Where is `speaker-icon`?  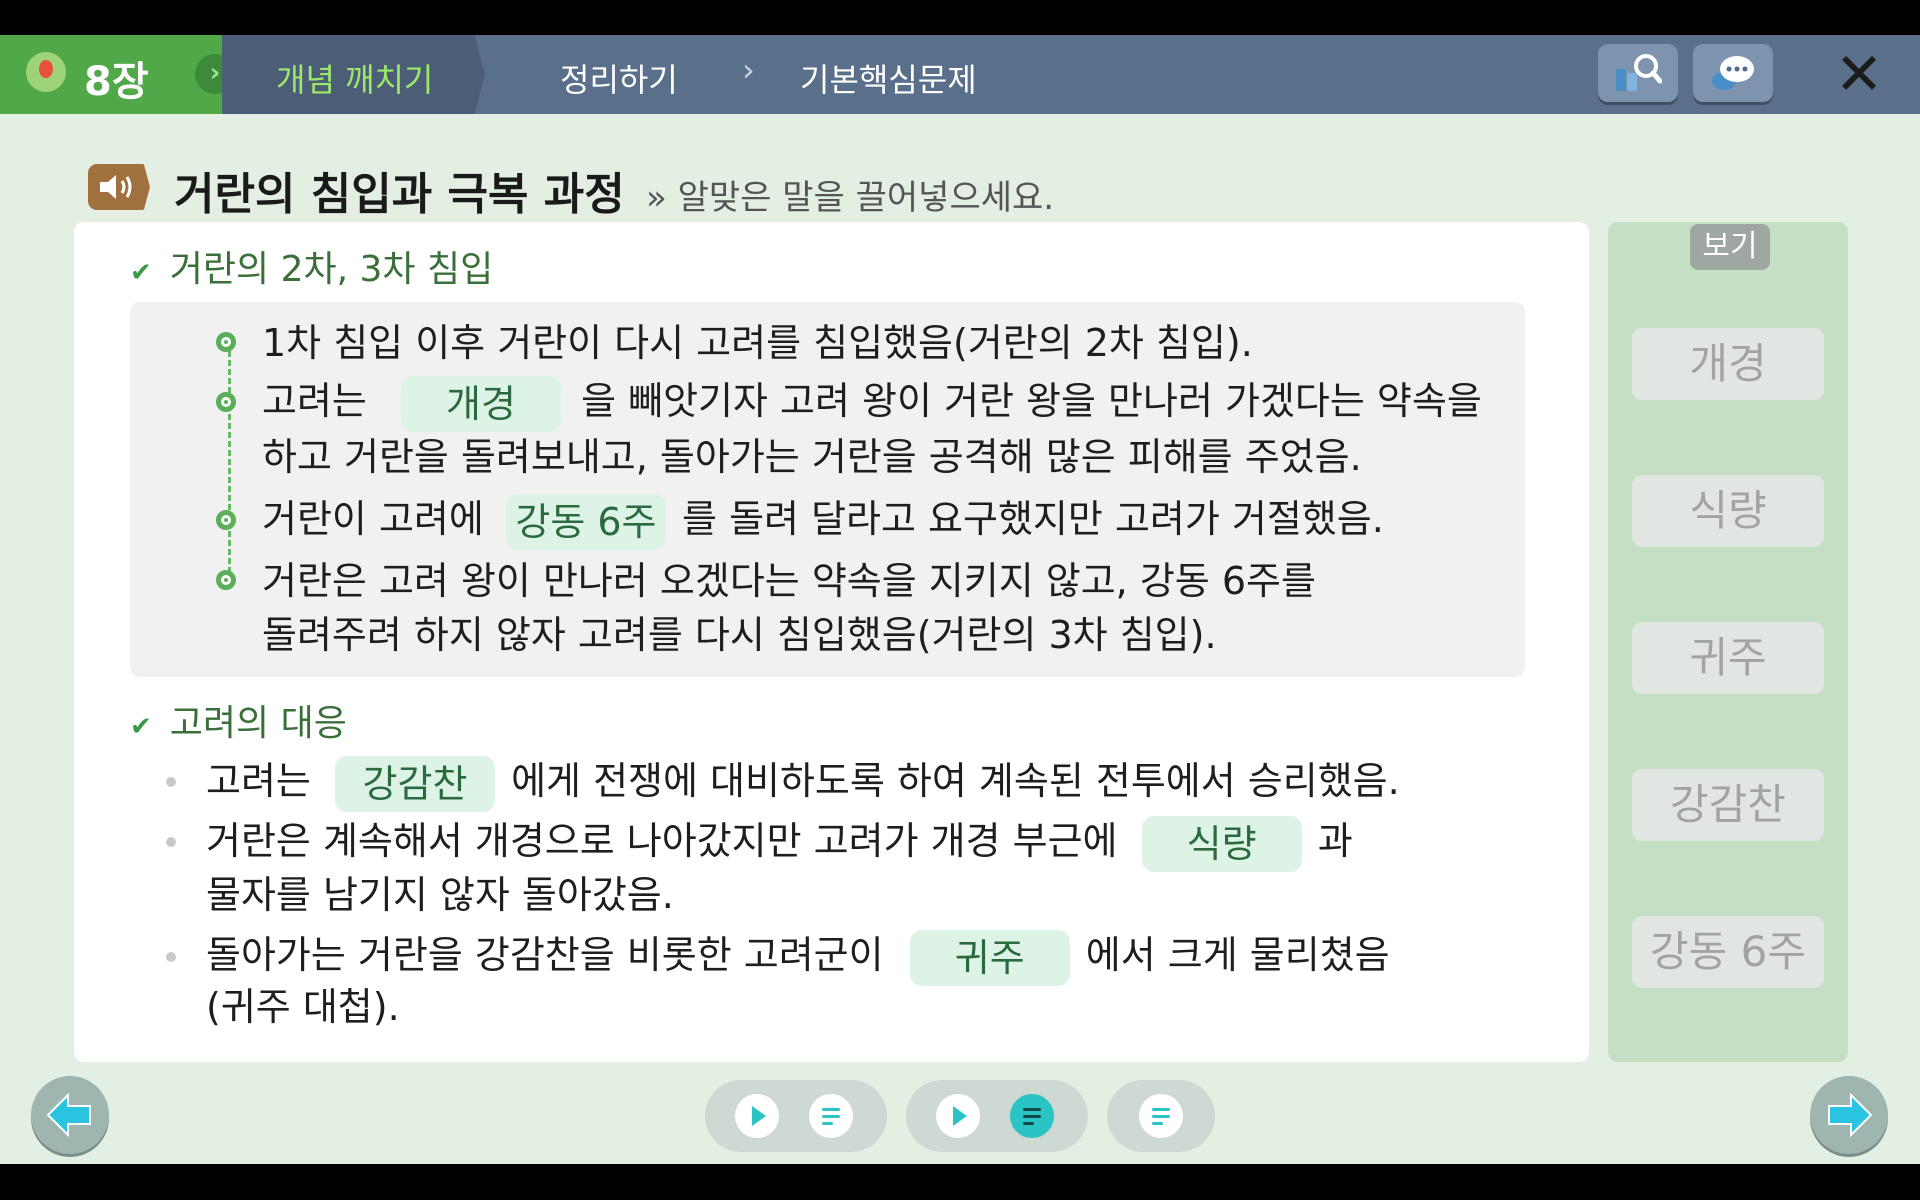
speaker-icon is located at coordinates (119, 187).